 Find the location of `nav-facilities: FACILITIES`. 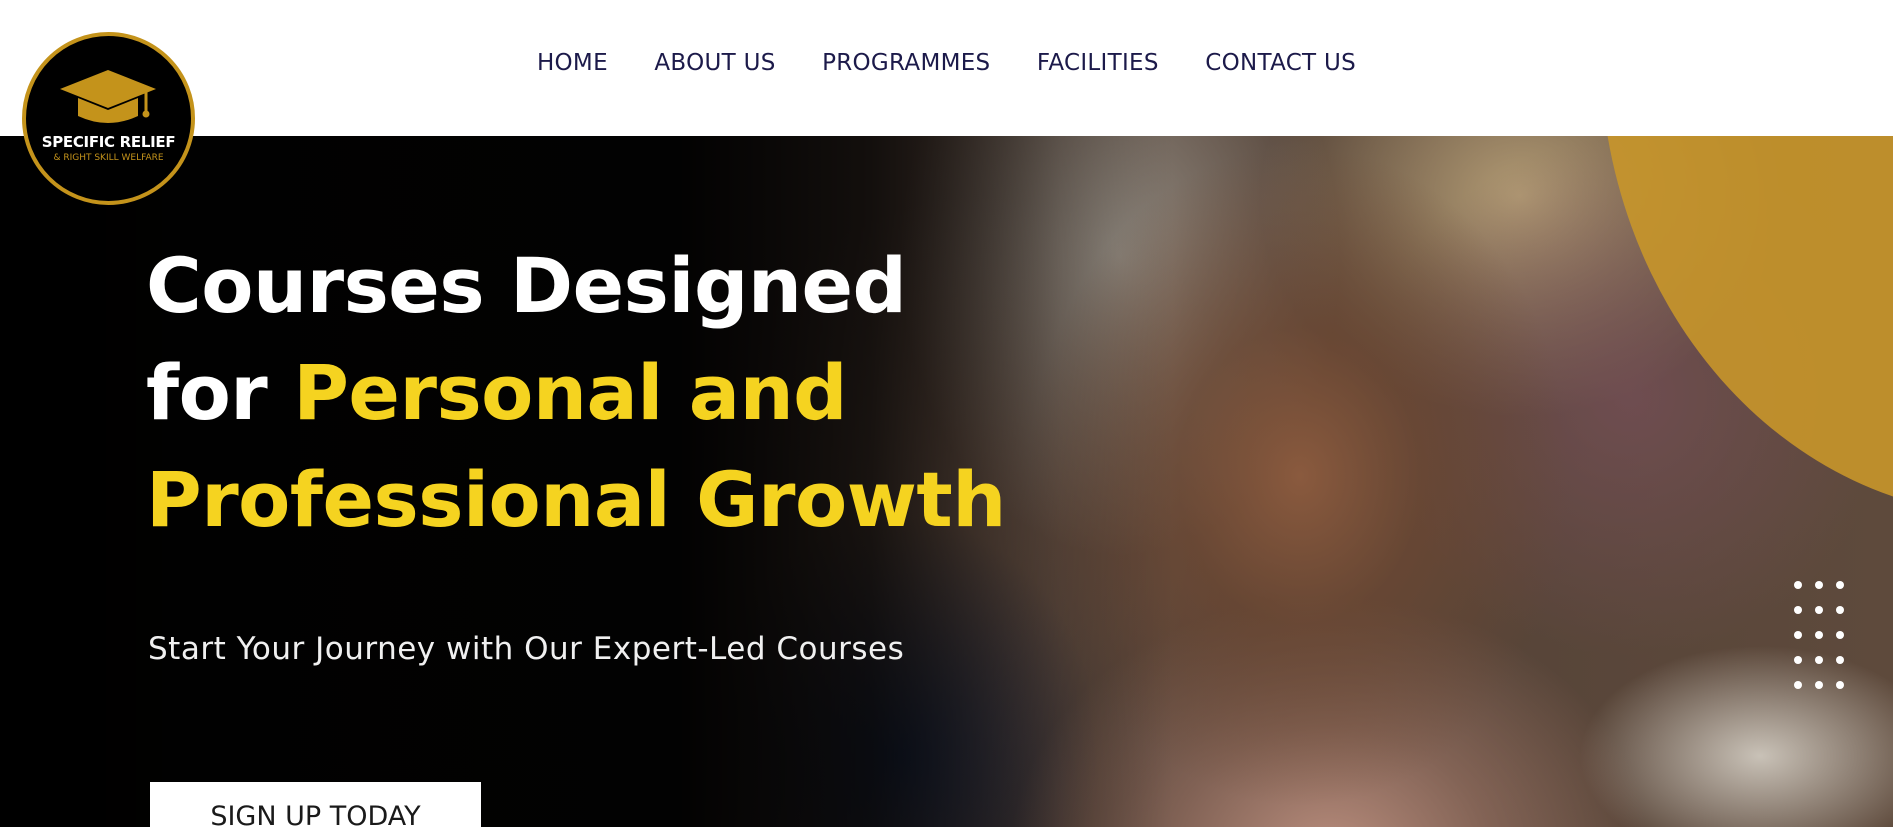

nav-facilities: FACILITIES is located at coordinates (1098, 63).